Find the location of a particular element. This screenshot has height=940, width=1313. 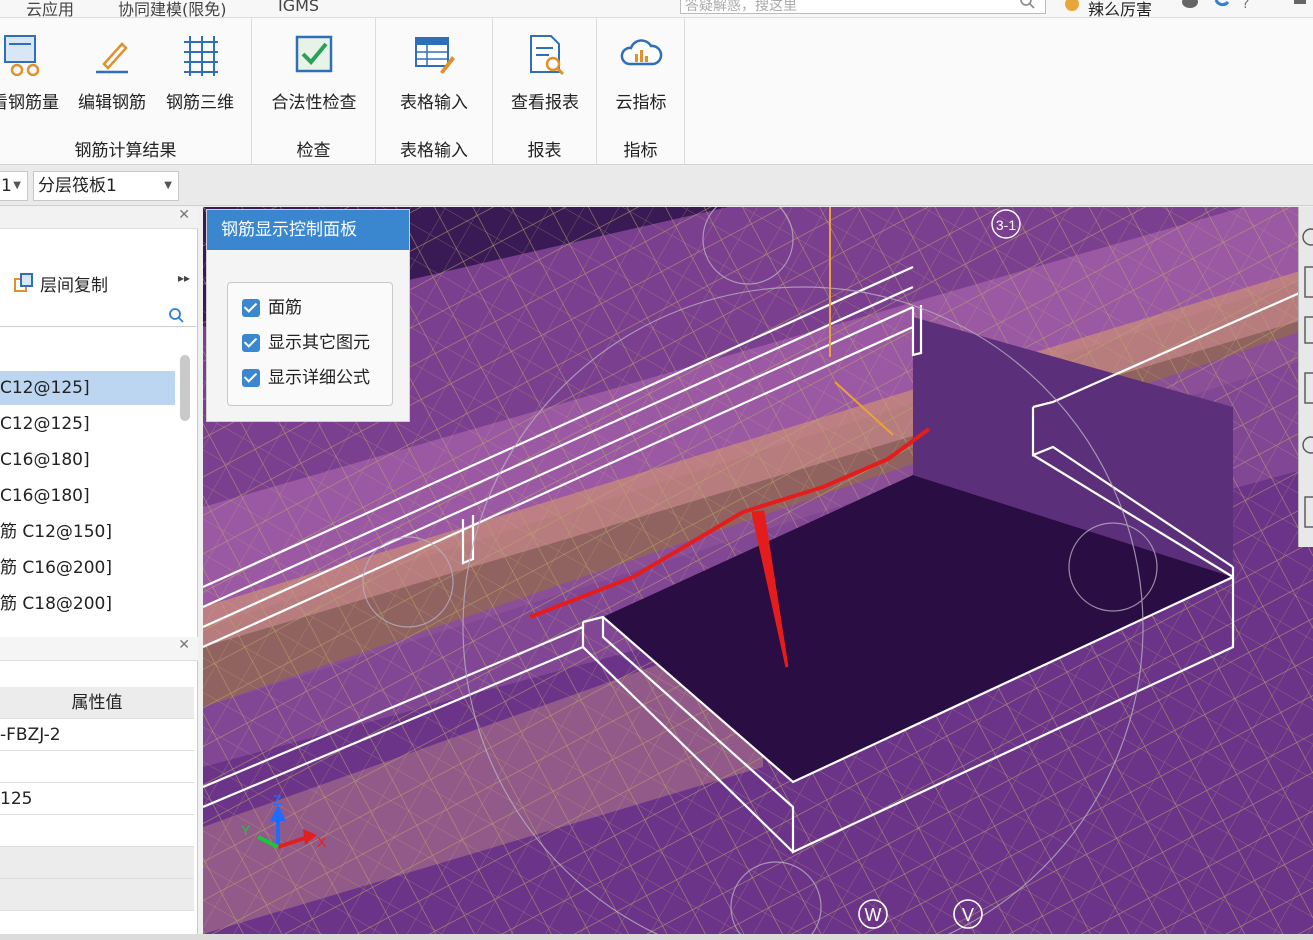

view-rebar-quantity-button: 看钢筋量 is located at coordinates (32, 72).